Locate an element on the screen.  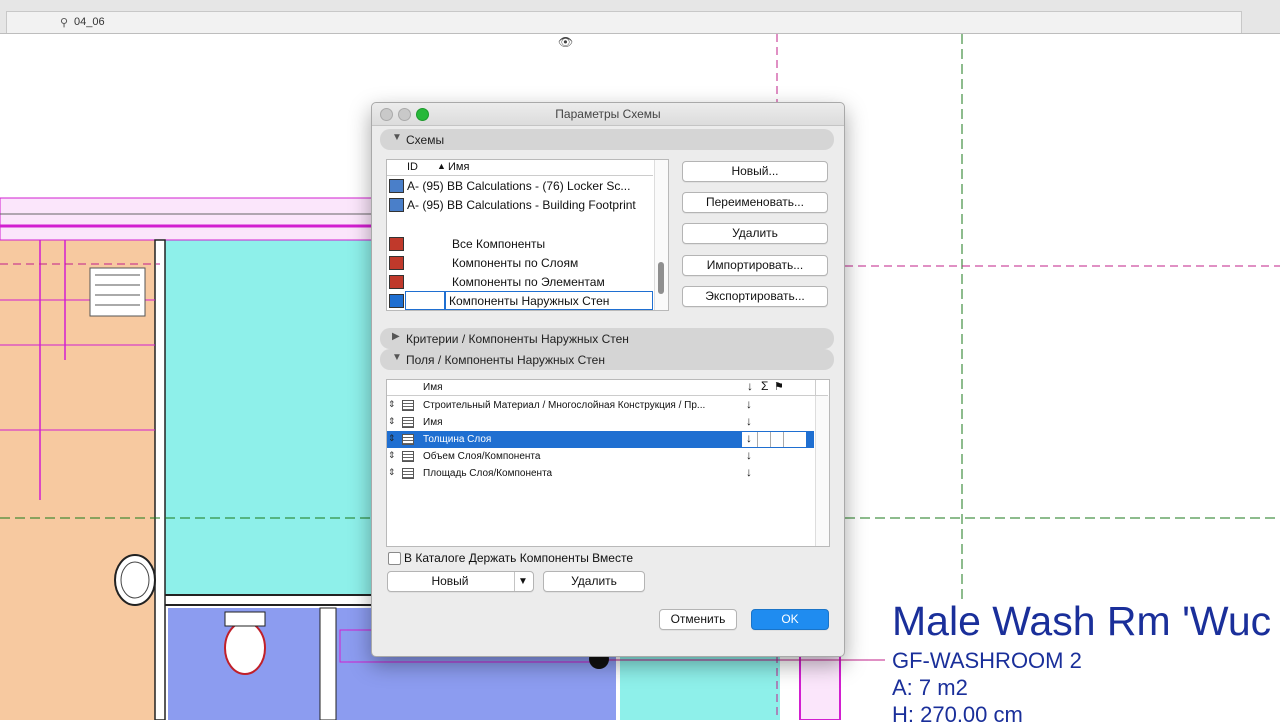
criteria-section-header: ▶ Критерии / Компоненты Наружных Стен is located at coordinates (607, 338).